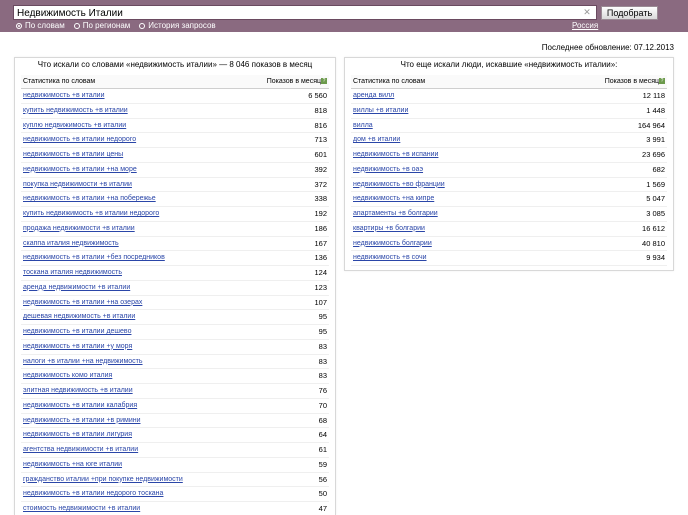 The height and width of the screenshot is (515, 688). Describe the element at coordinates (94, 258) in the screenshot. I see `query-link: недвижимость +в италии +без посредников` at that location.